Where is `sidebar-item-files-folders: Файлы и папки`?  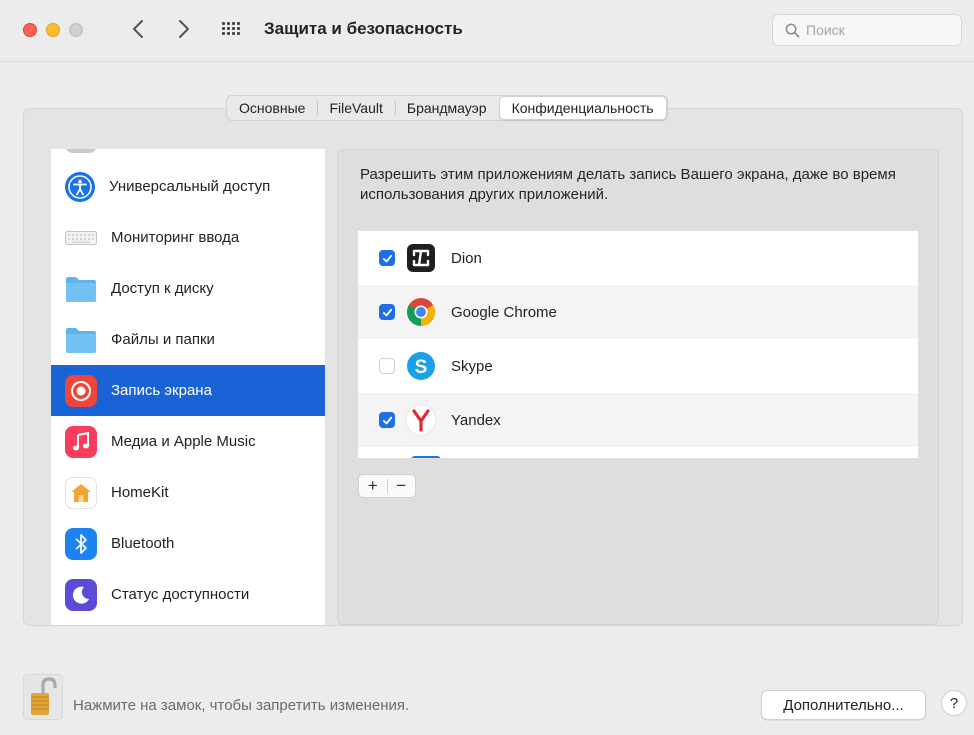 sidebar-item-files-folders: Файлы и папки is located at coordinates (188, 339).